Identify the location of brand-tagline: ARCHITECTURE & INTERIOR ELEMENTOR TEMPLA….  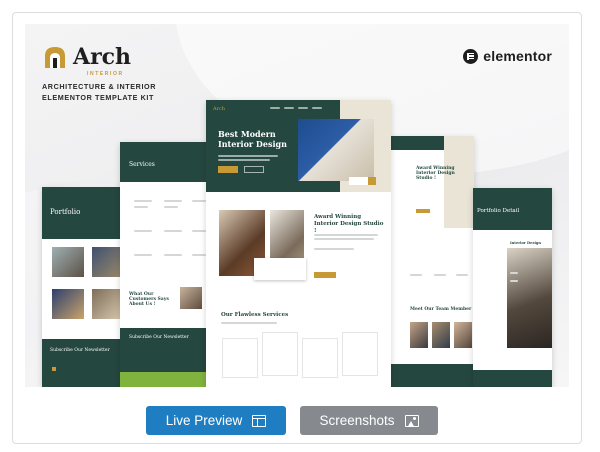
(99, 92).